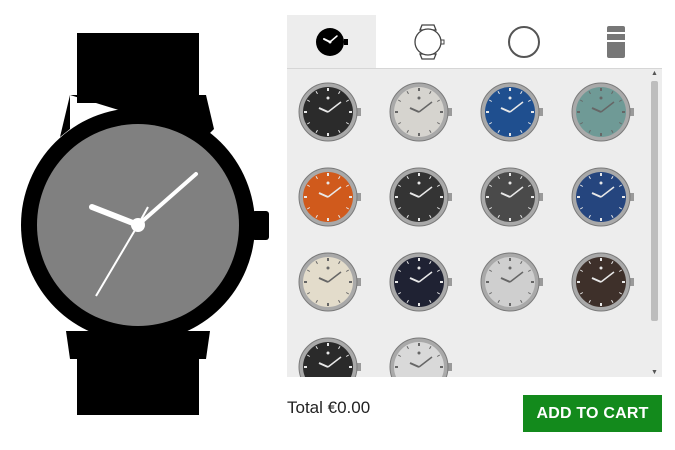 The width and height of the screenshot is (675, 450). I want to click on crown, so click(260, 225).